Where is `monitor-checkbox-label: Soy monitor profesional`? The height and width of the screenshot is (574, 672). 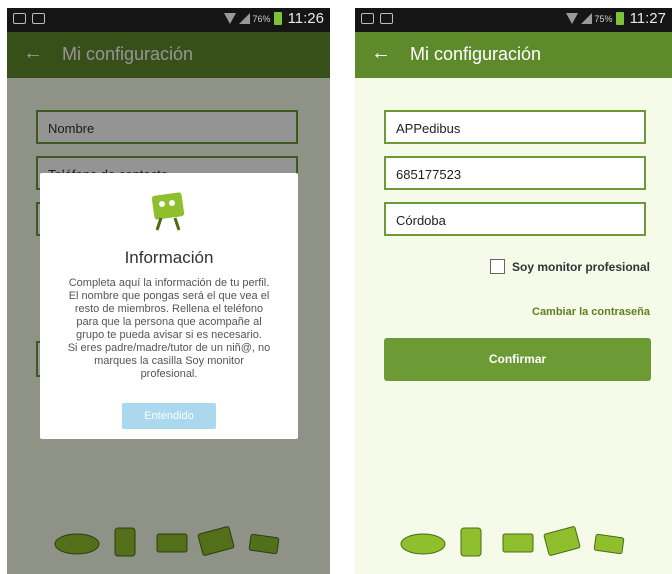
monitor-checkbox-label: Soy monitor profesional is located at coordinates (580, 266).